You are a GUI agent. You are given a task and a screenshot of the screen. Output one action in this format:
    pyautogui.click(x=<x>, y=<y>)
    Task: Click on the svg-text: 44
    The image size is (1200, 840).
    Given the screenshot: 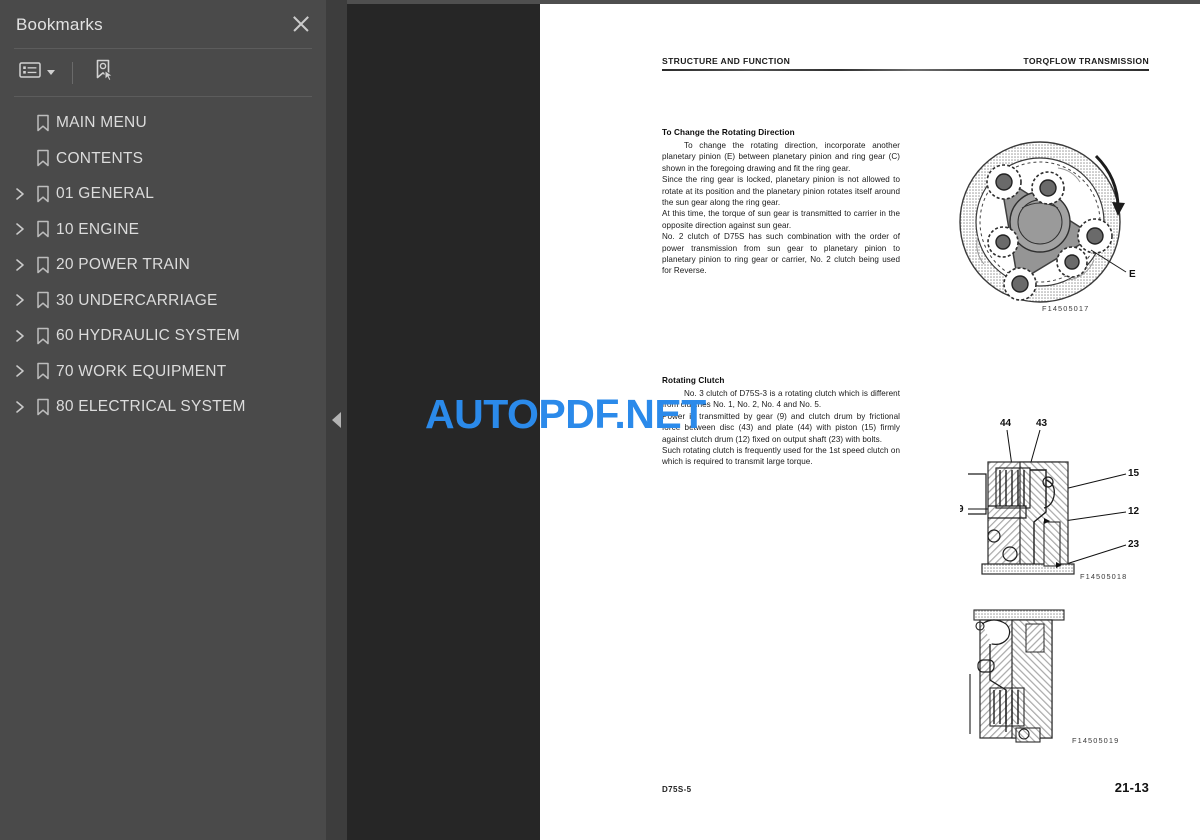 What is the action you would take?
    pyautogui.click(x=1006, y=423)
    